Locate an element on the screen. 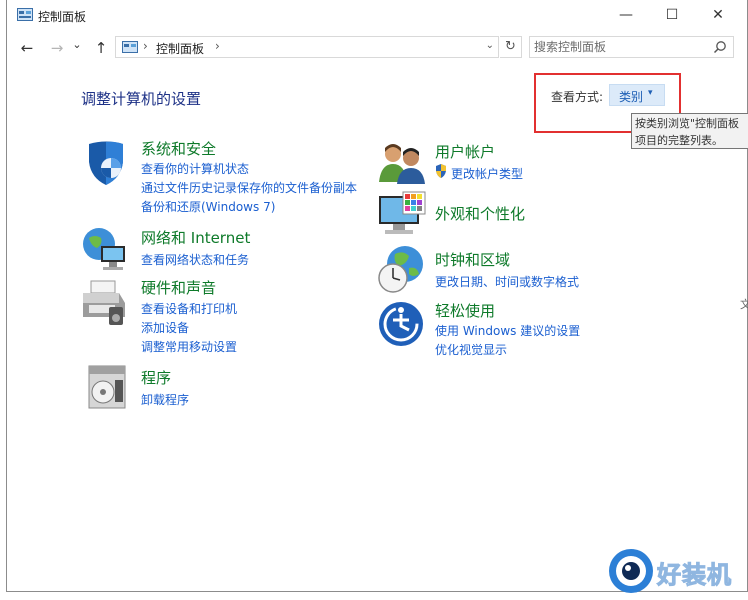 The width and height of the screenshot is (748, 600). up-button: ↑ is located at coordinates (101, 48).